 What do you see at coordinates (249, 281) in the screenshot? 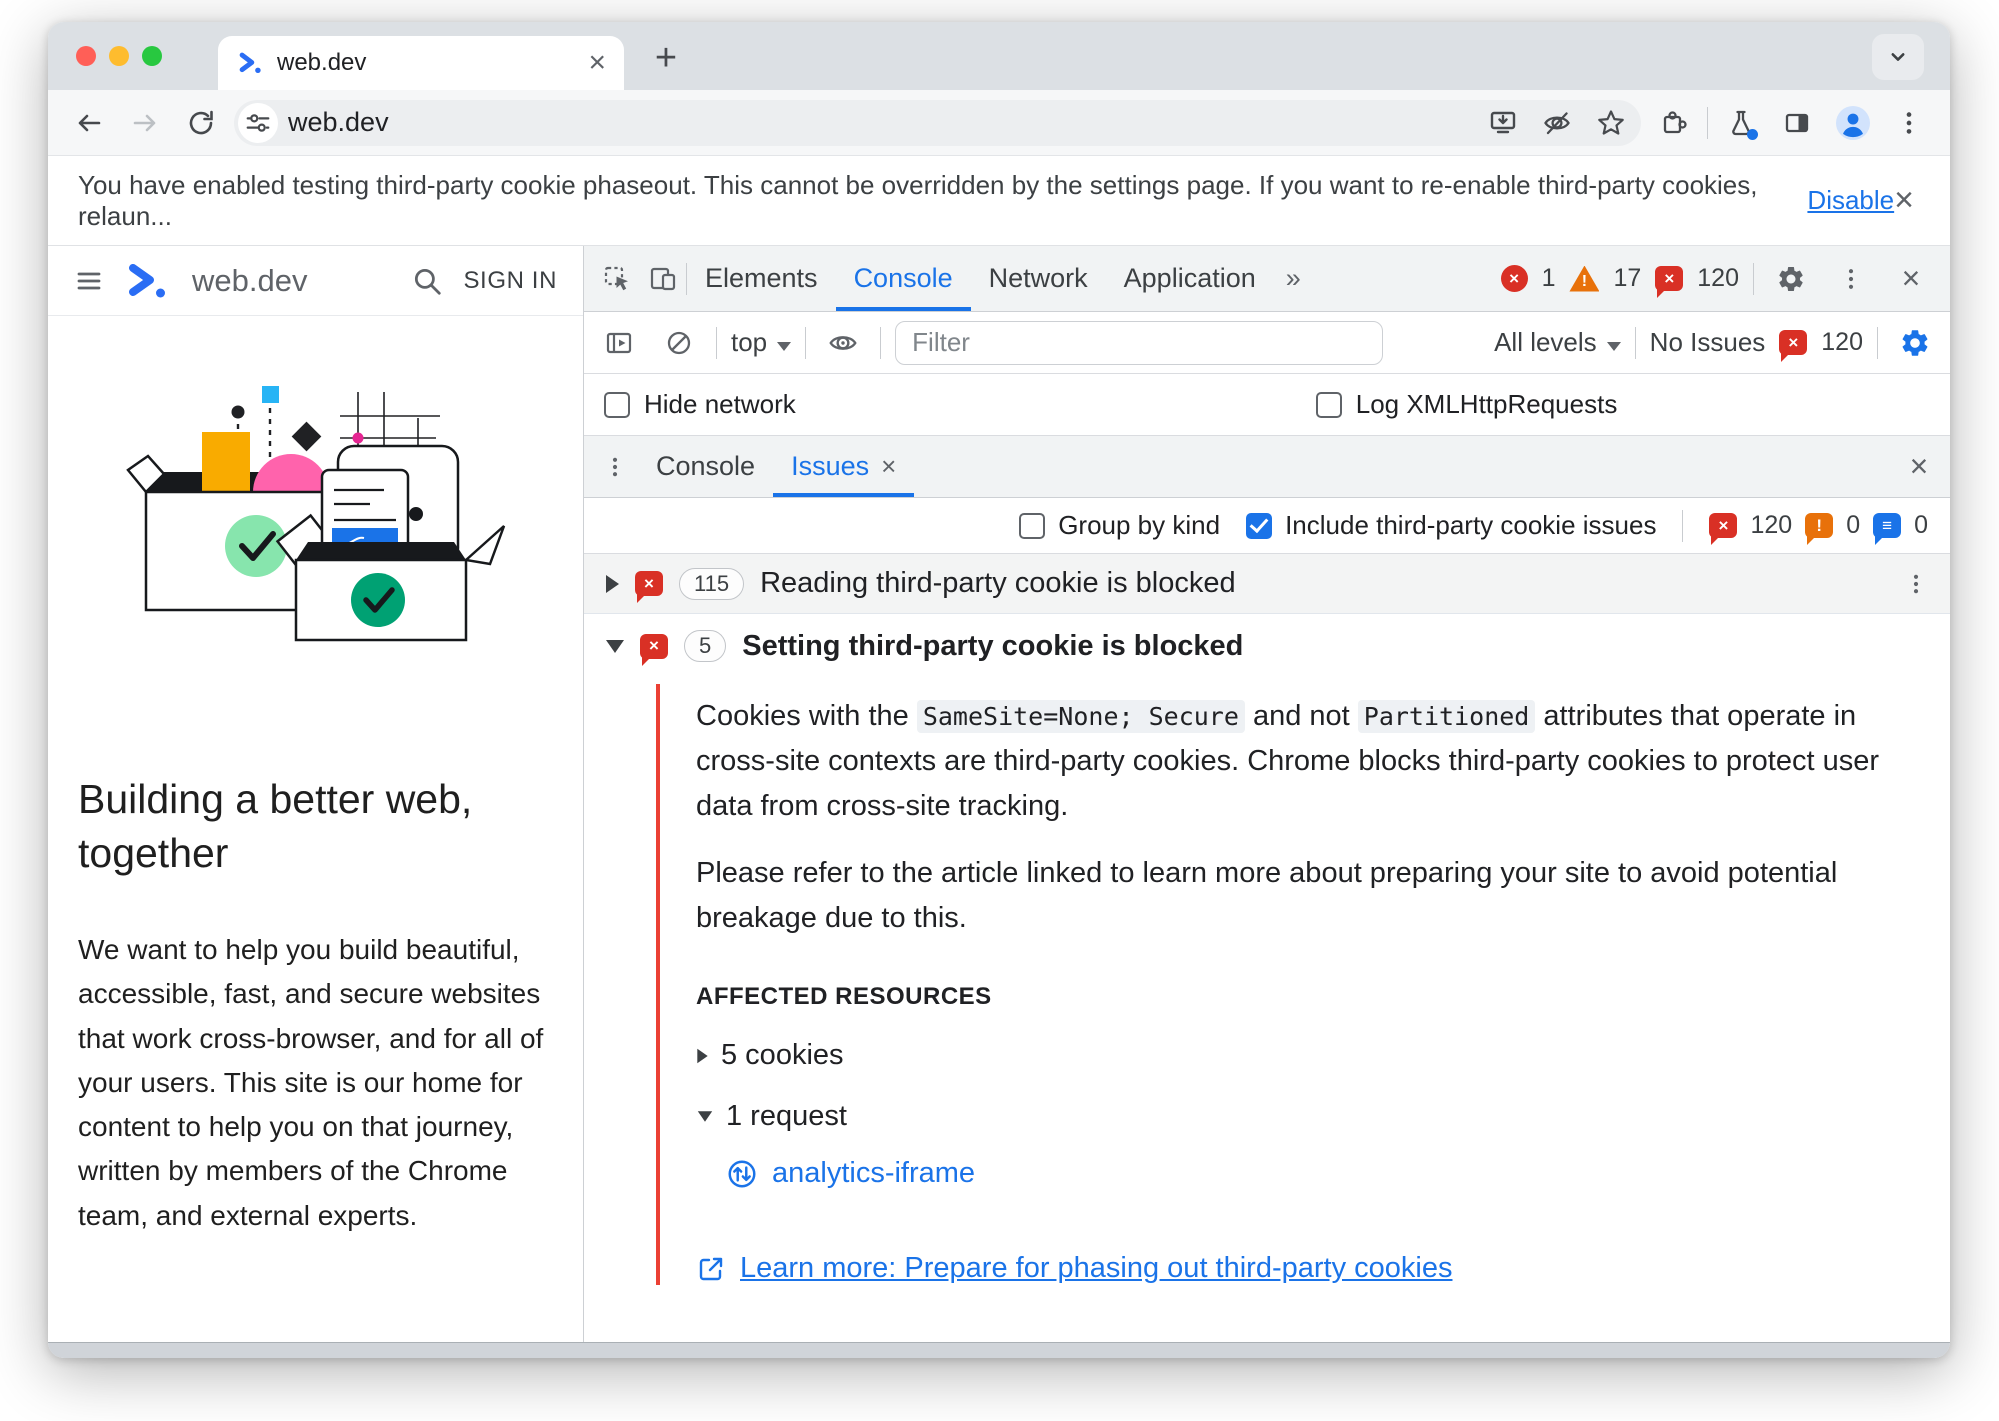
I see `site-brand: web.dev` at bounding box center [249, 281].